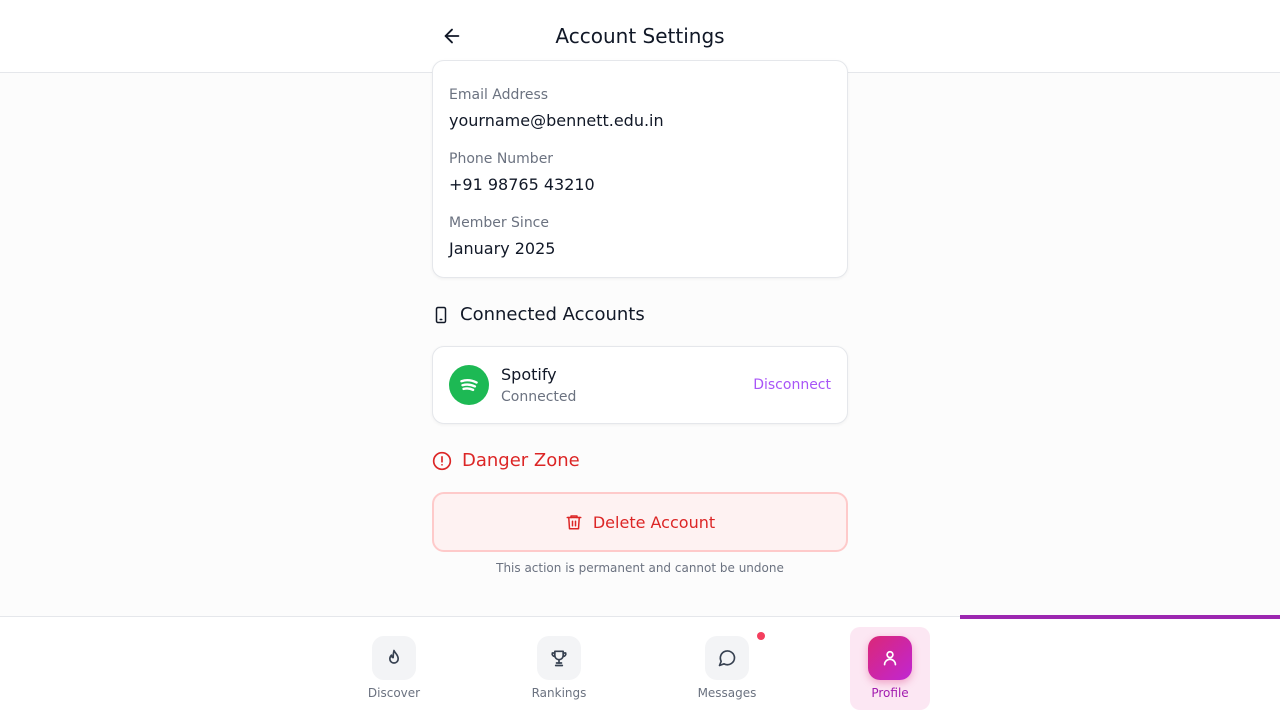 The width and height of the screenshot is (1280, 720). Describe the element at coordinates (654, 522) in the screenshot. I see `delete-account-label: Delete Account` at that location.